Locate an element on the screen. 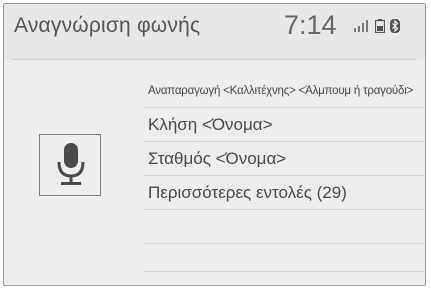  microphone-button is located at coordinates (70, 165).